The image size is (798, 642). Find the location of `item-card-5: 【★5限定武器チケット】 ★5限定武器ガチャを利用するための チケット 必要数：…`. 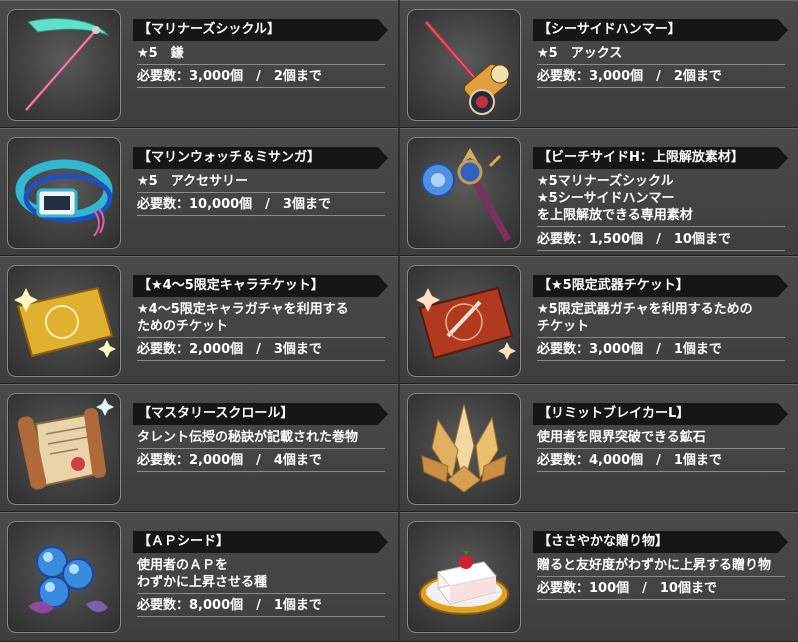

item-card-5: 【★5限定武器チケット】 ★5限定武器ガチャを利用するための チケット 必要数：… is located at coordinates (599, 320).